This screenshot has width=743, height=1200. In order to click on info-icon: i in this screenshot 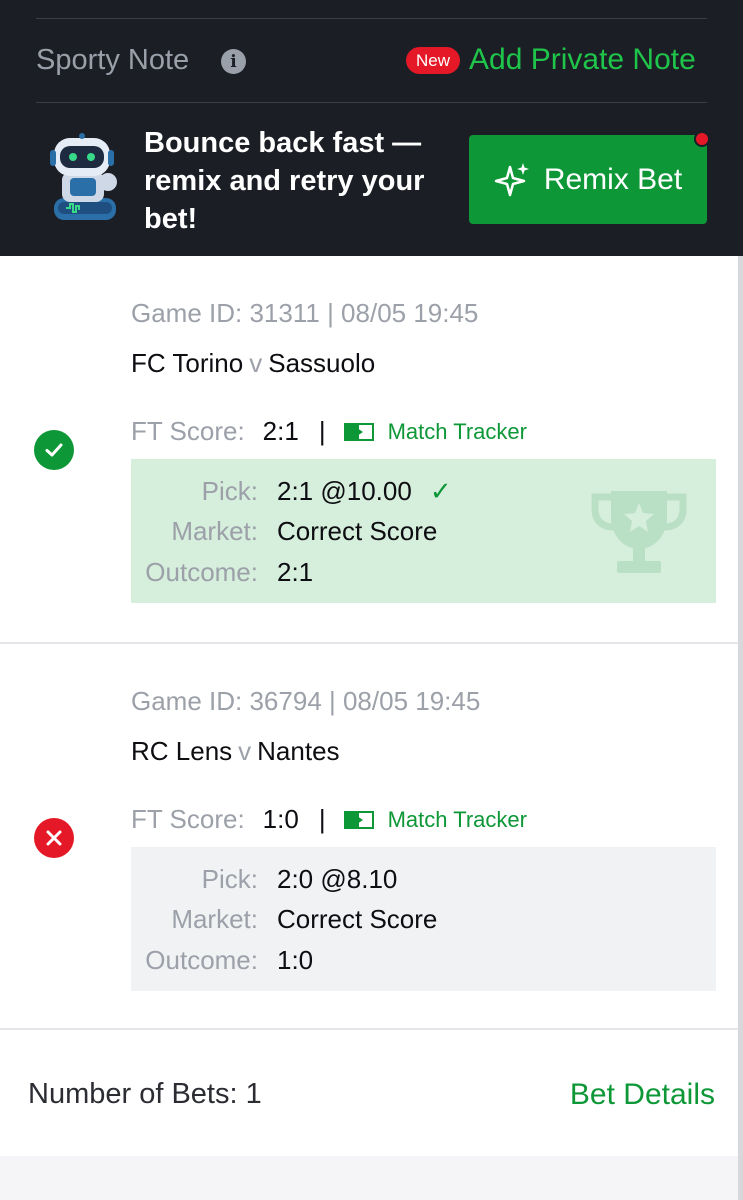, I will do `click(233, 61)`.